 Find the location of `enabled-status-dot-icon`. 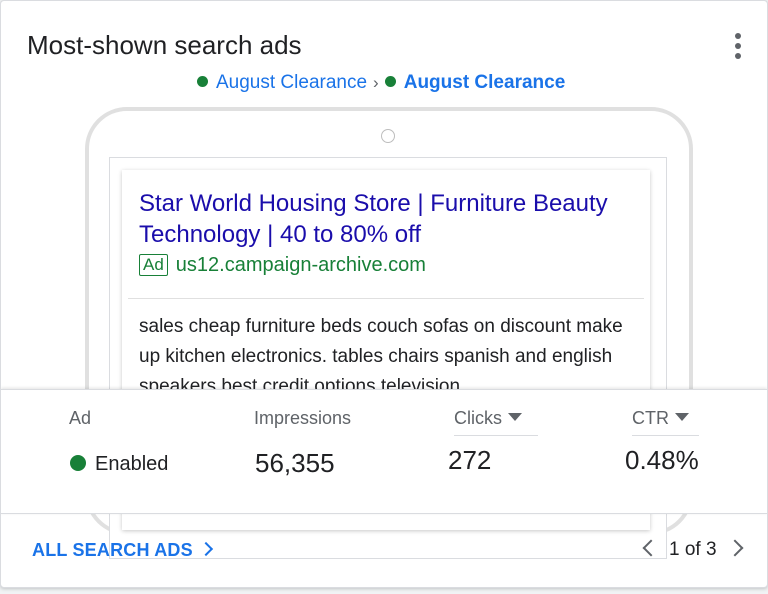

enabled-status-dot-icon is located at coordinates (78, 463).